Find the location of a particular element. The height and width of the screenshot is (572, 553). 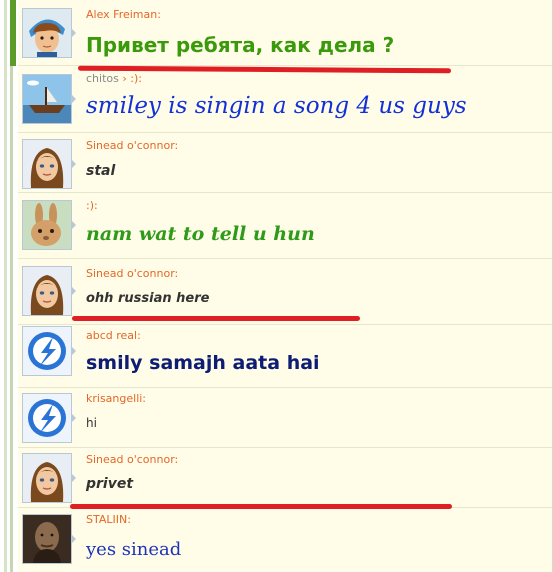

message-text: ohh russian here is located at coordinates (148, 298).